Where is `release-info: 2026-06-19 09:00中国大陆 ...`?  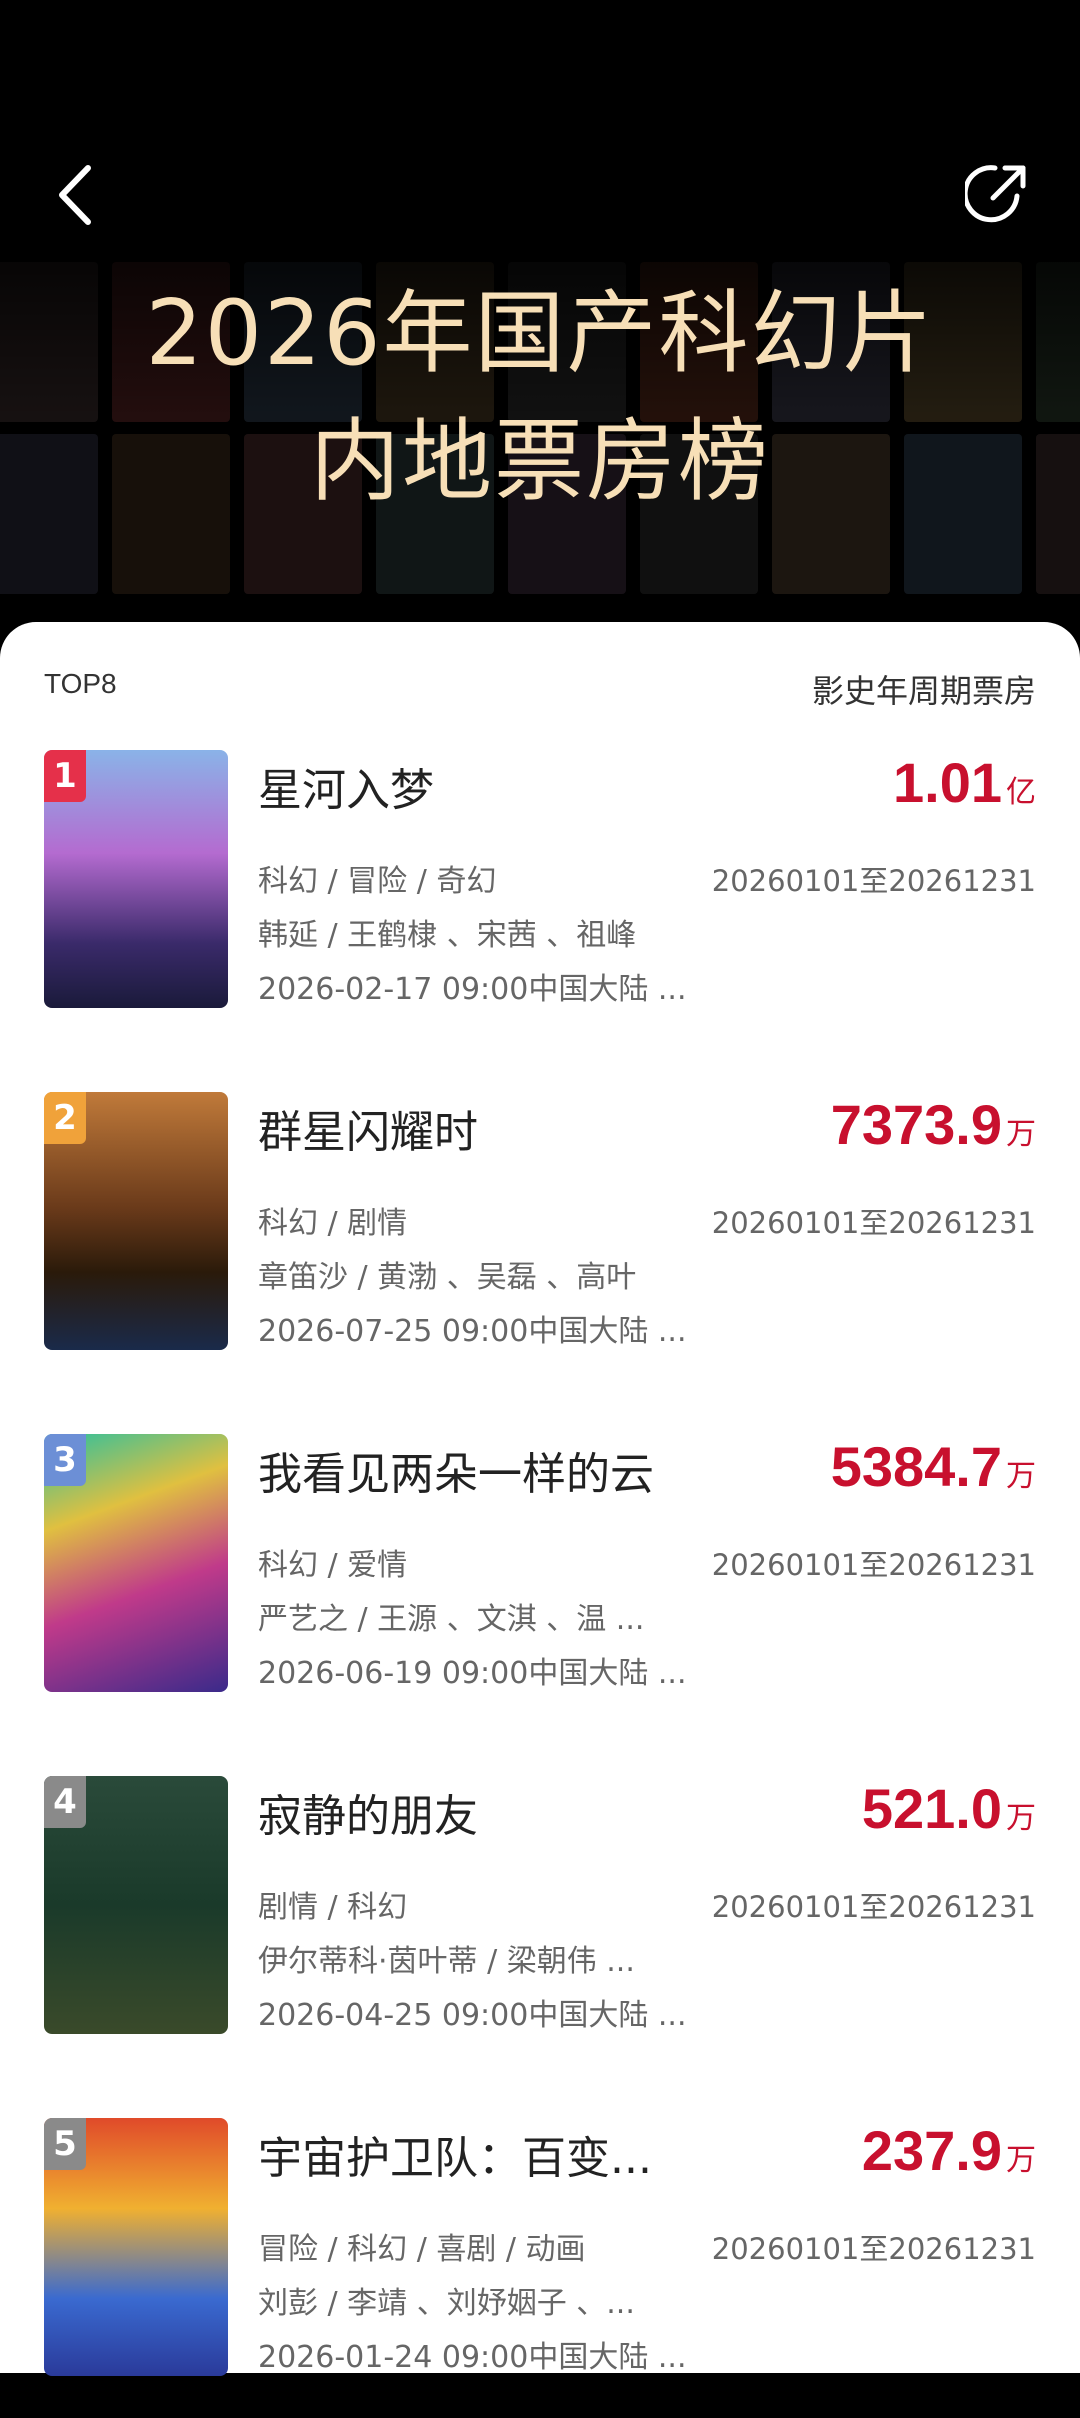
release-info: 2026-06-19 09:00中国大陆 ... is located at coordinates (472, 1673).